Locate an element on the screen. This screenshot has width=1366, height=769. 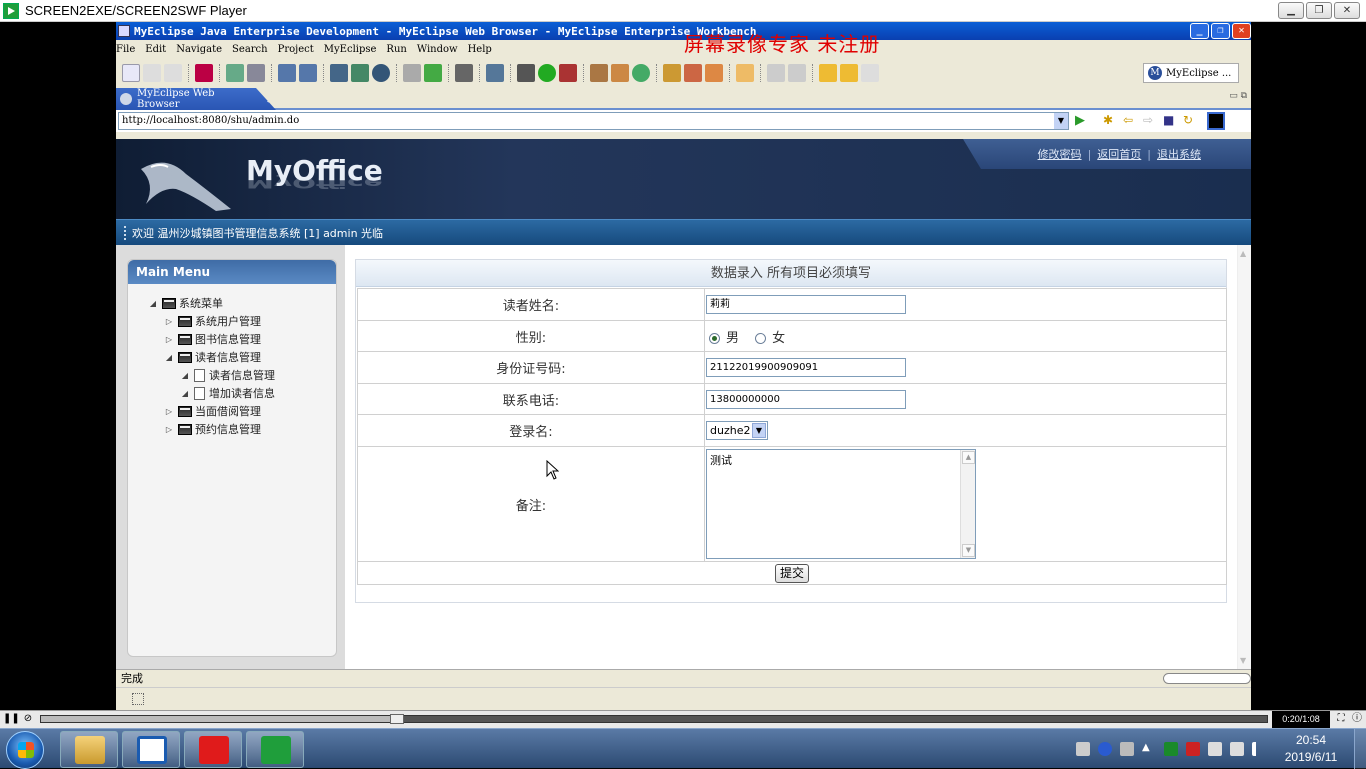
eclipse-restore-button: ❐ is located at coordinates (1220, 31).